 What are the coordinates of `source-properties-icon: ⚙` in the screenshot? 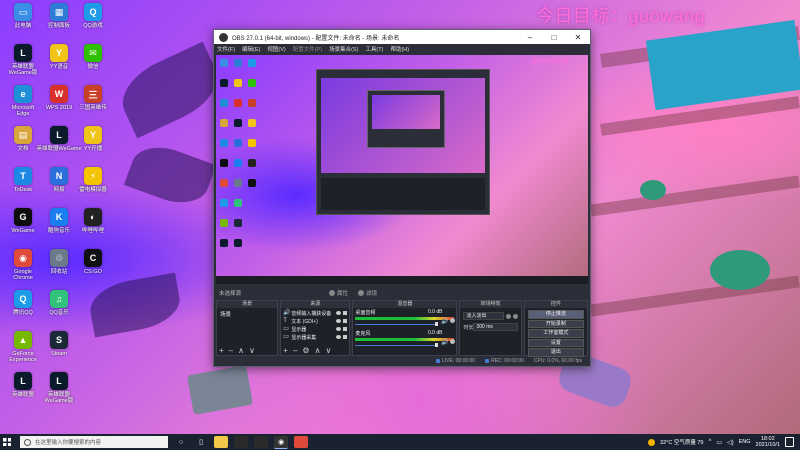 It's located at (305, 350).